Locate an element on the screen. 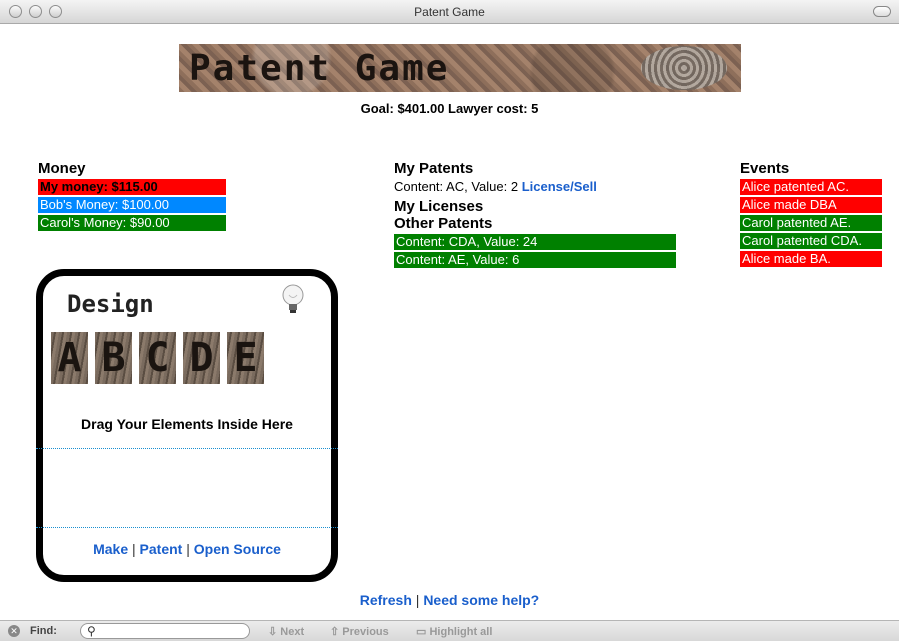 The height and width of the screenshot is (641, 899). other-patent-item: Content: AE, Value: 6 is located at coordinates (535, 260).